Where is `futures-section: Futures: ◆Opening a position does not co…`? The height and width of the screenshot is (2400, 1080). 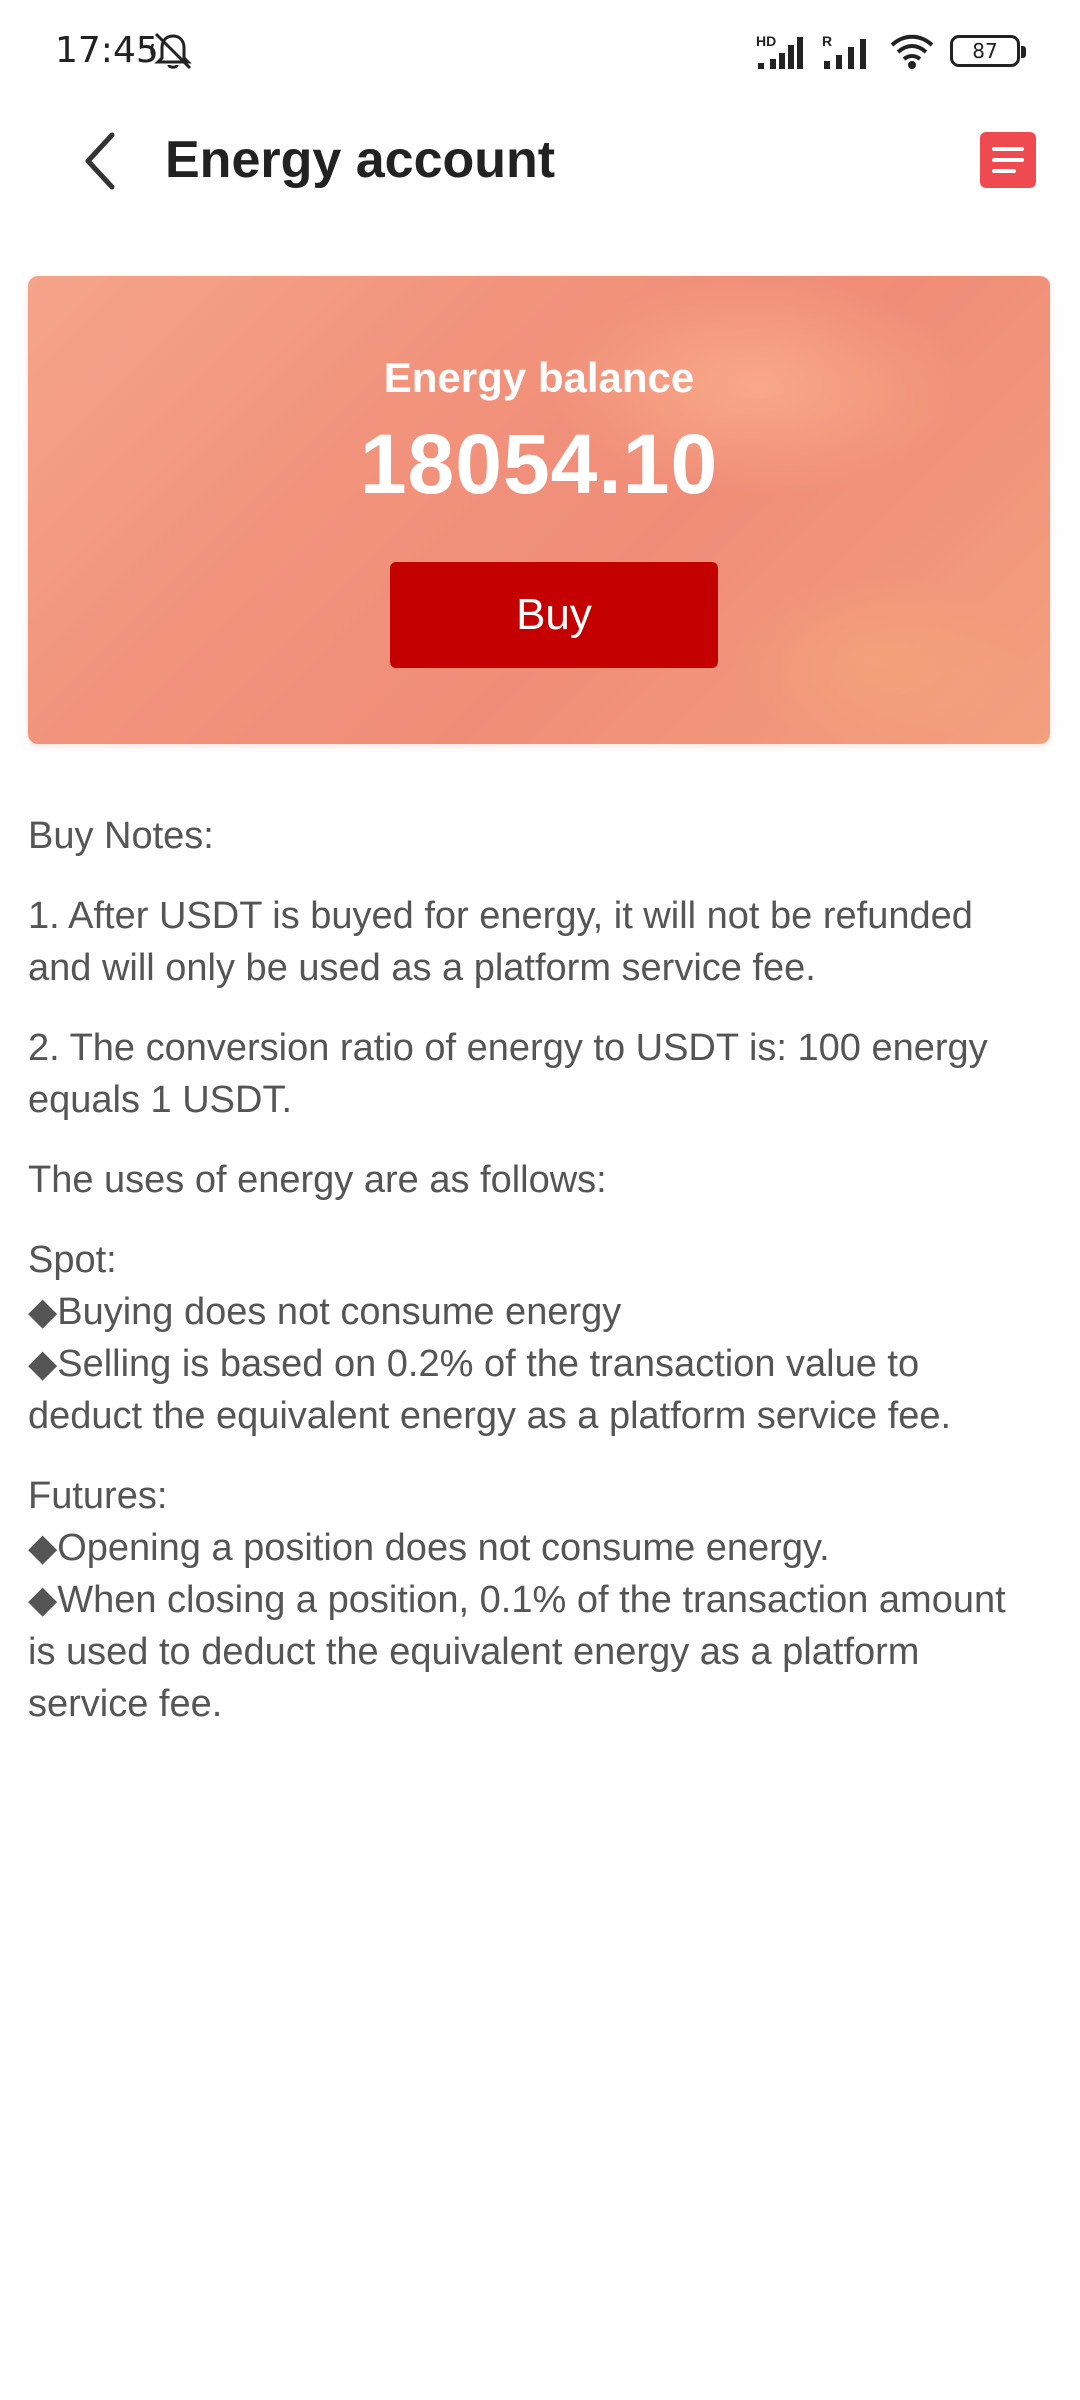
futures-section: Futures: ◆Opening a position does not co… is located at coordinates (528, 1600).